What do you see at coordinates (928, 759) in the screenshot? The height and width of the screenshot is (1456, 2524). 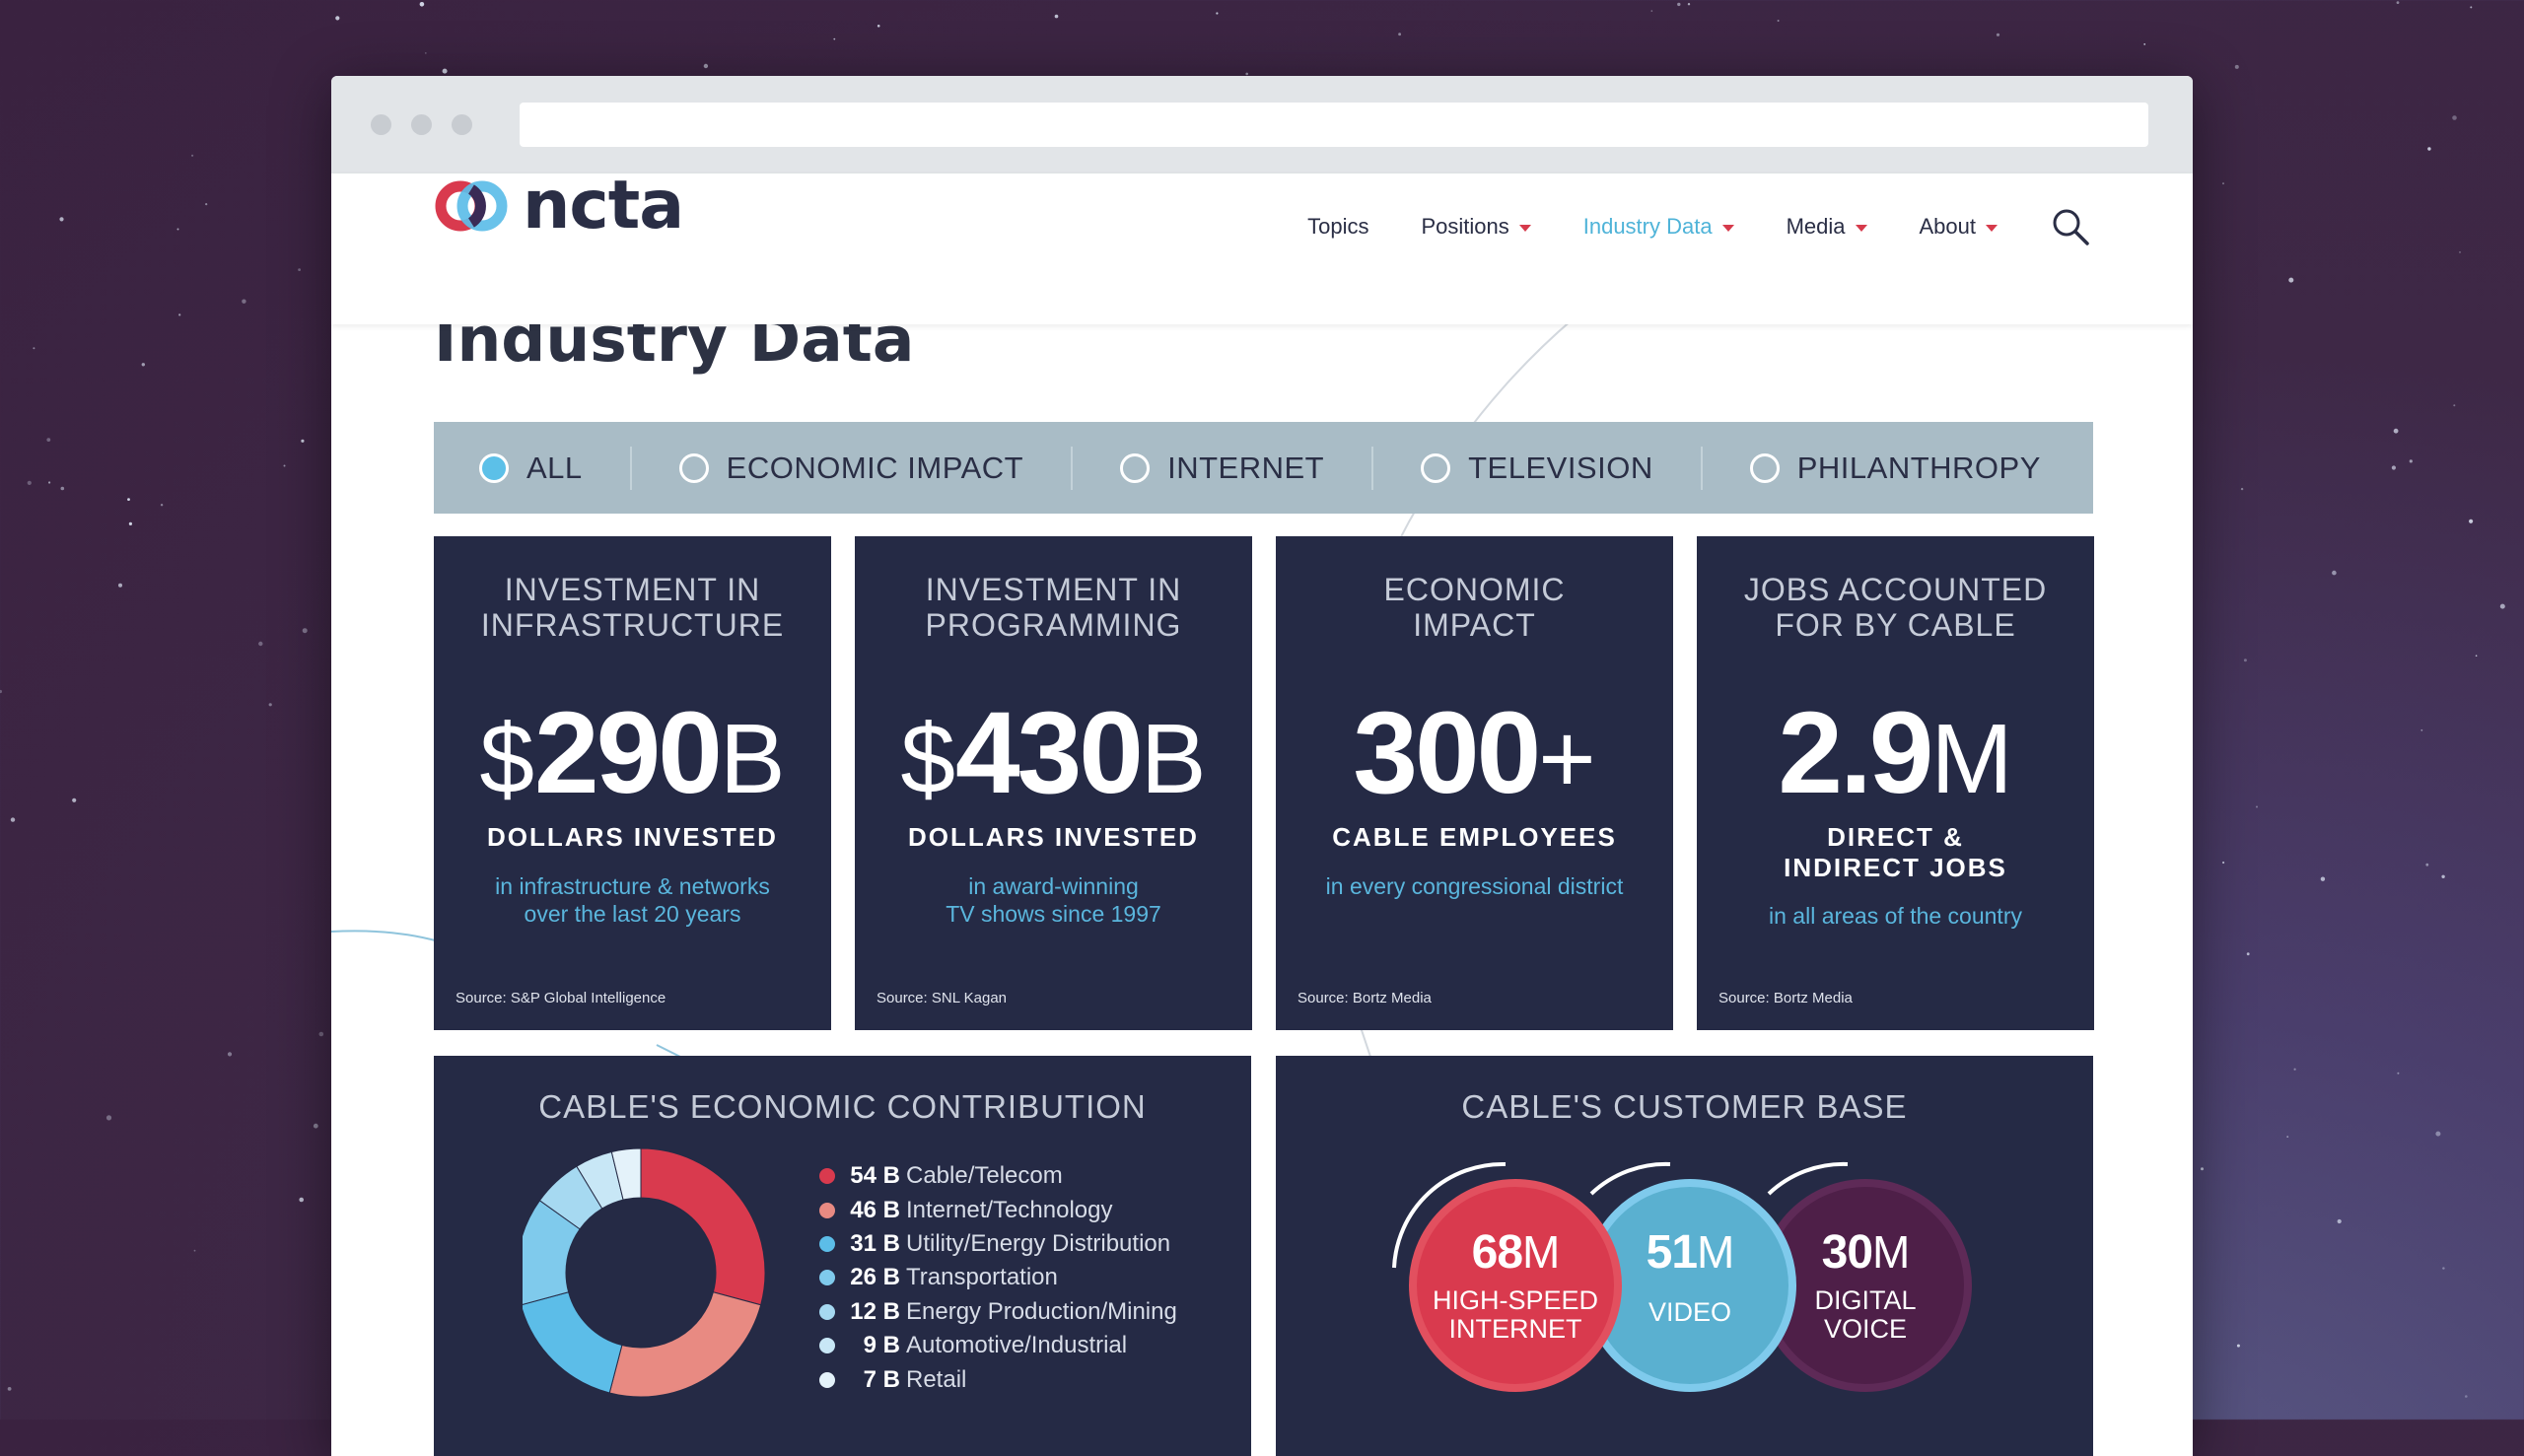 I see `stat-prefix: $` at bounding box center [928, 759].